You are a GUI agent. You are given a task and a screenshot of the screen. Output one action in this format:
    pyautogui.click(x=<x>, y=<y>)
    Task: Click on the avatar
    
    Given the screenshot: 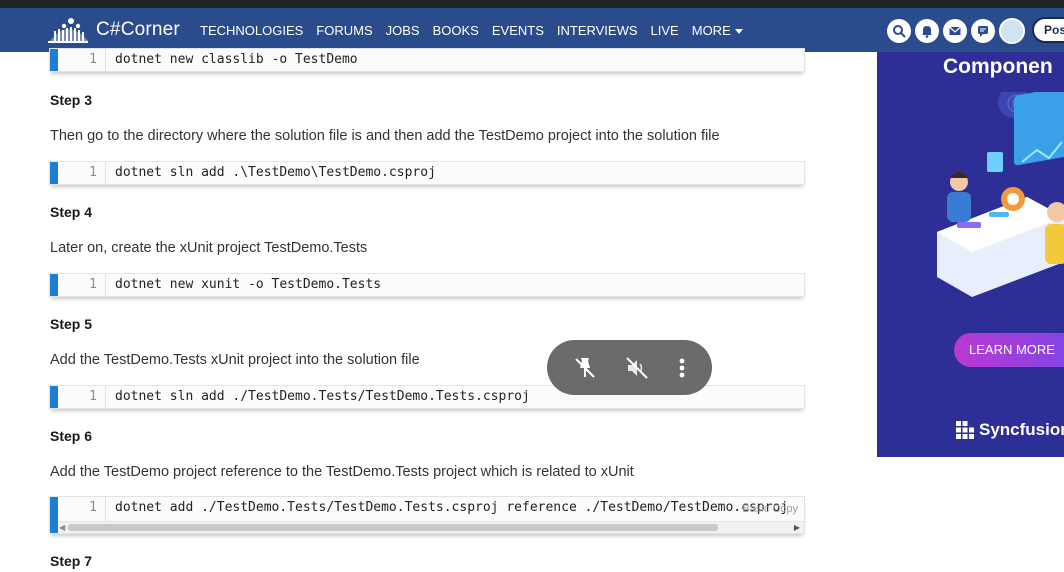 What is the action you would take?
    pyautogui.click(x=1012, y=31)
    